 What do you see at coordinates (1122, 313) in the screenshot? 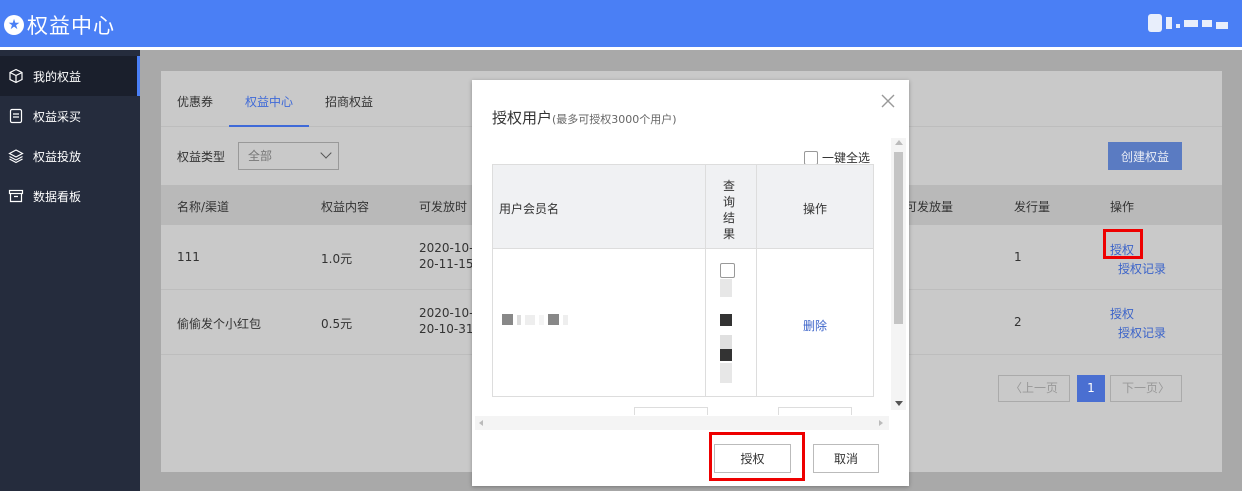
I see `authorize-link: 授权` at bounding box center [1122, 313].